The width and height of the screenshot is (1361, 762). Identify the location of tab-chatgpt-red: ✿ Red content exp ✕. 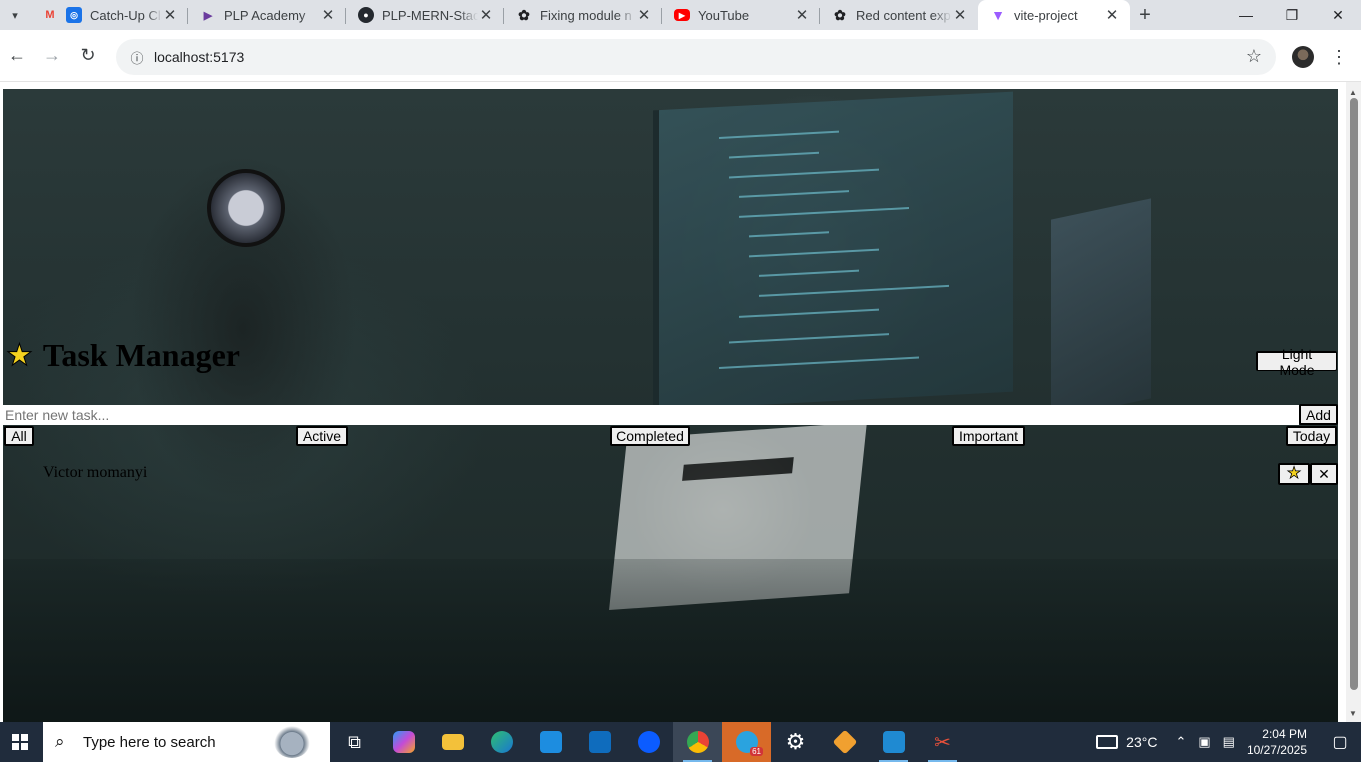
(899, 15).